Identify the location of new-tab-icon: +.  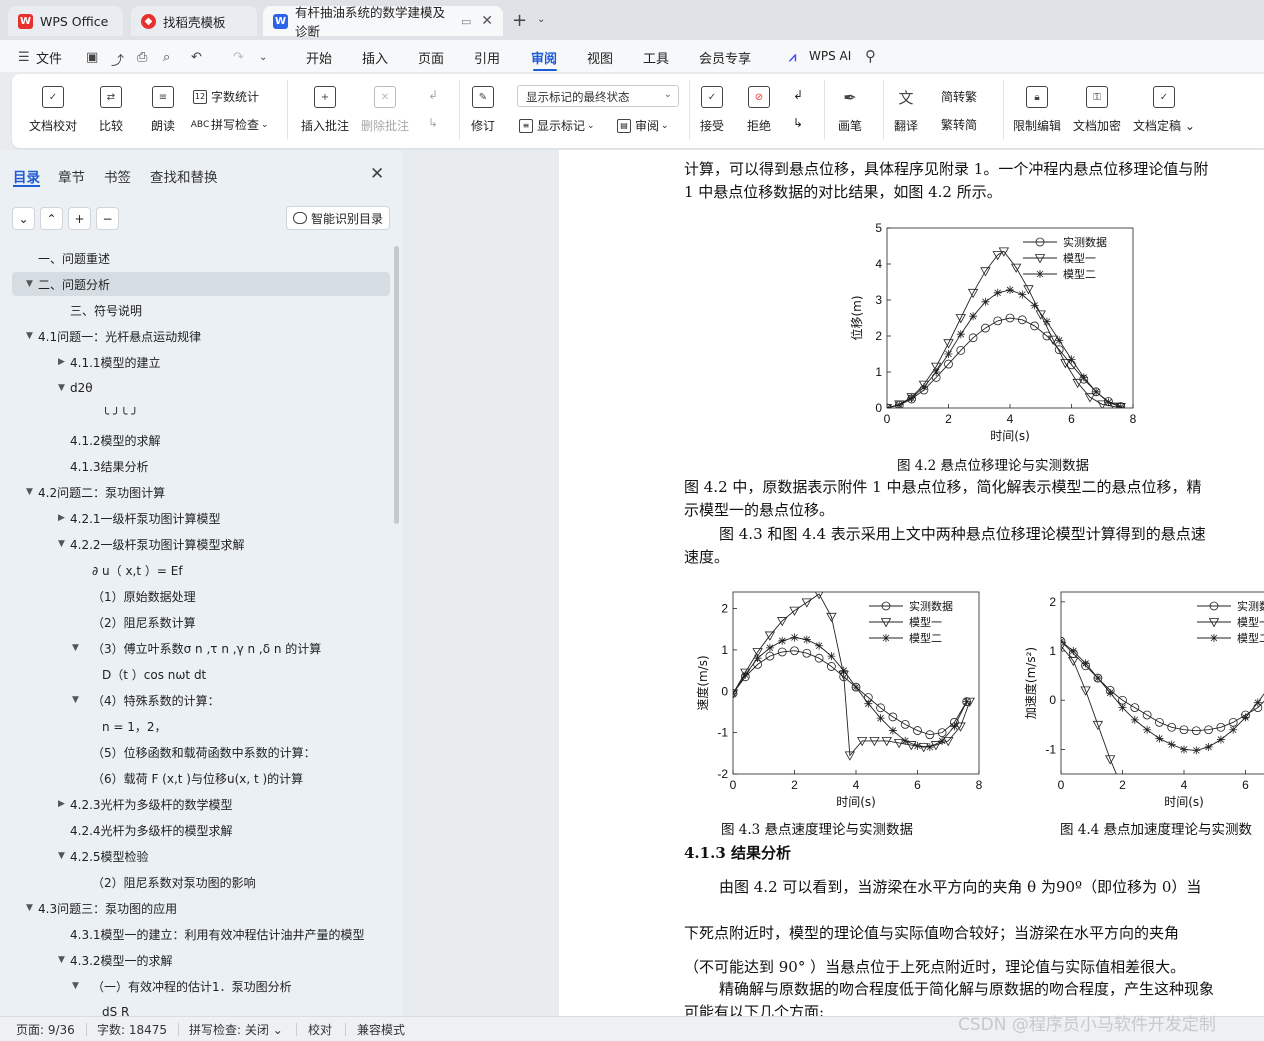
(519, 20).